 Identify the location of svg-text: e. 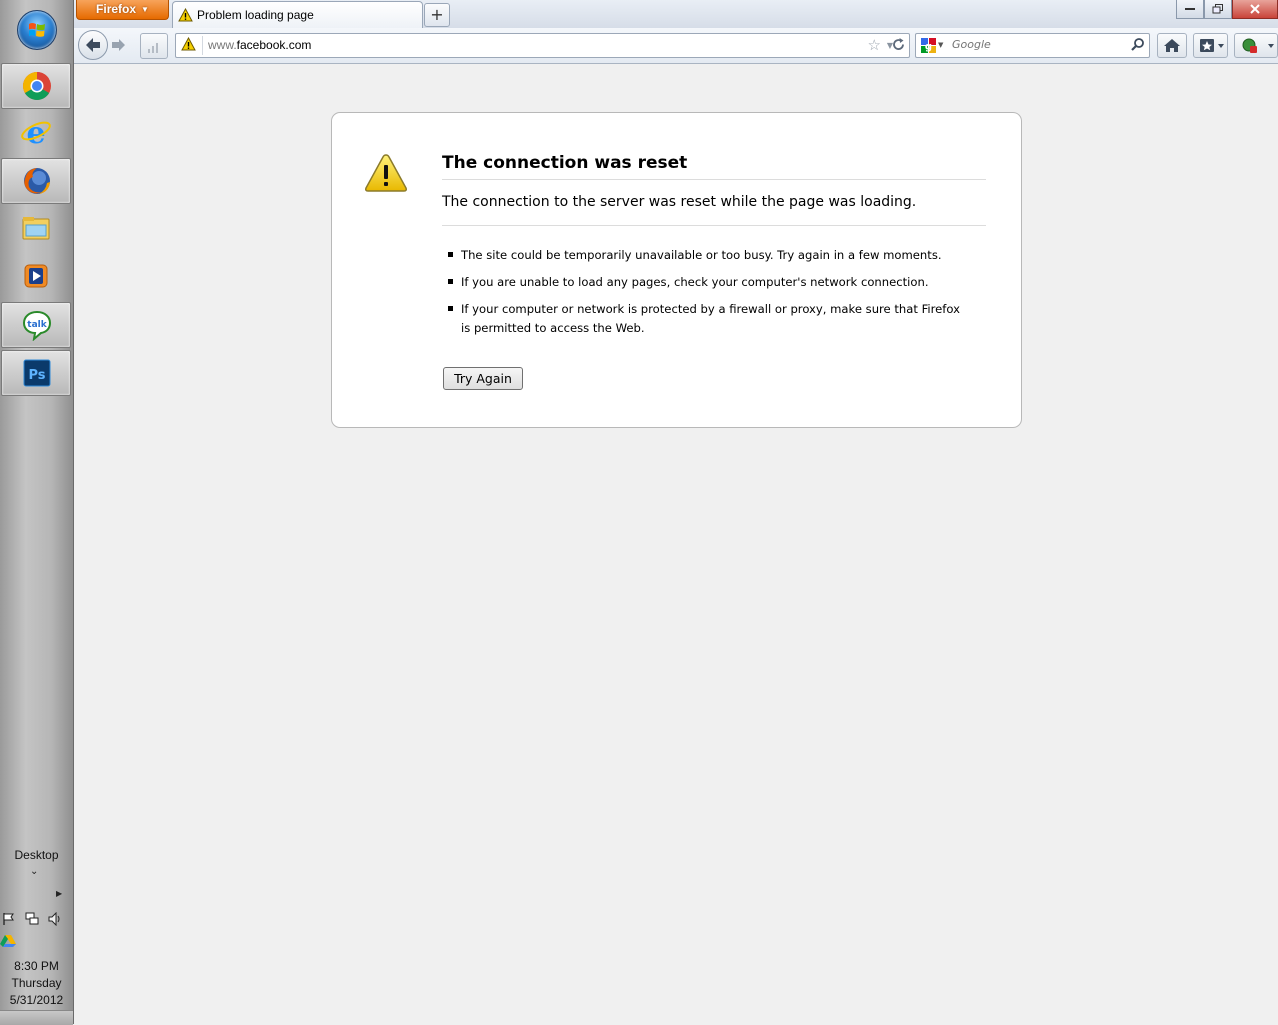
(35, 132).